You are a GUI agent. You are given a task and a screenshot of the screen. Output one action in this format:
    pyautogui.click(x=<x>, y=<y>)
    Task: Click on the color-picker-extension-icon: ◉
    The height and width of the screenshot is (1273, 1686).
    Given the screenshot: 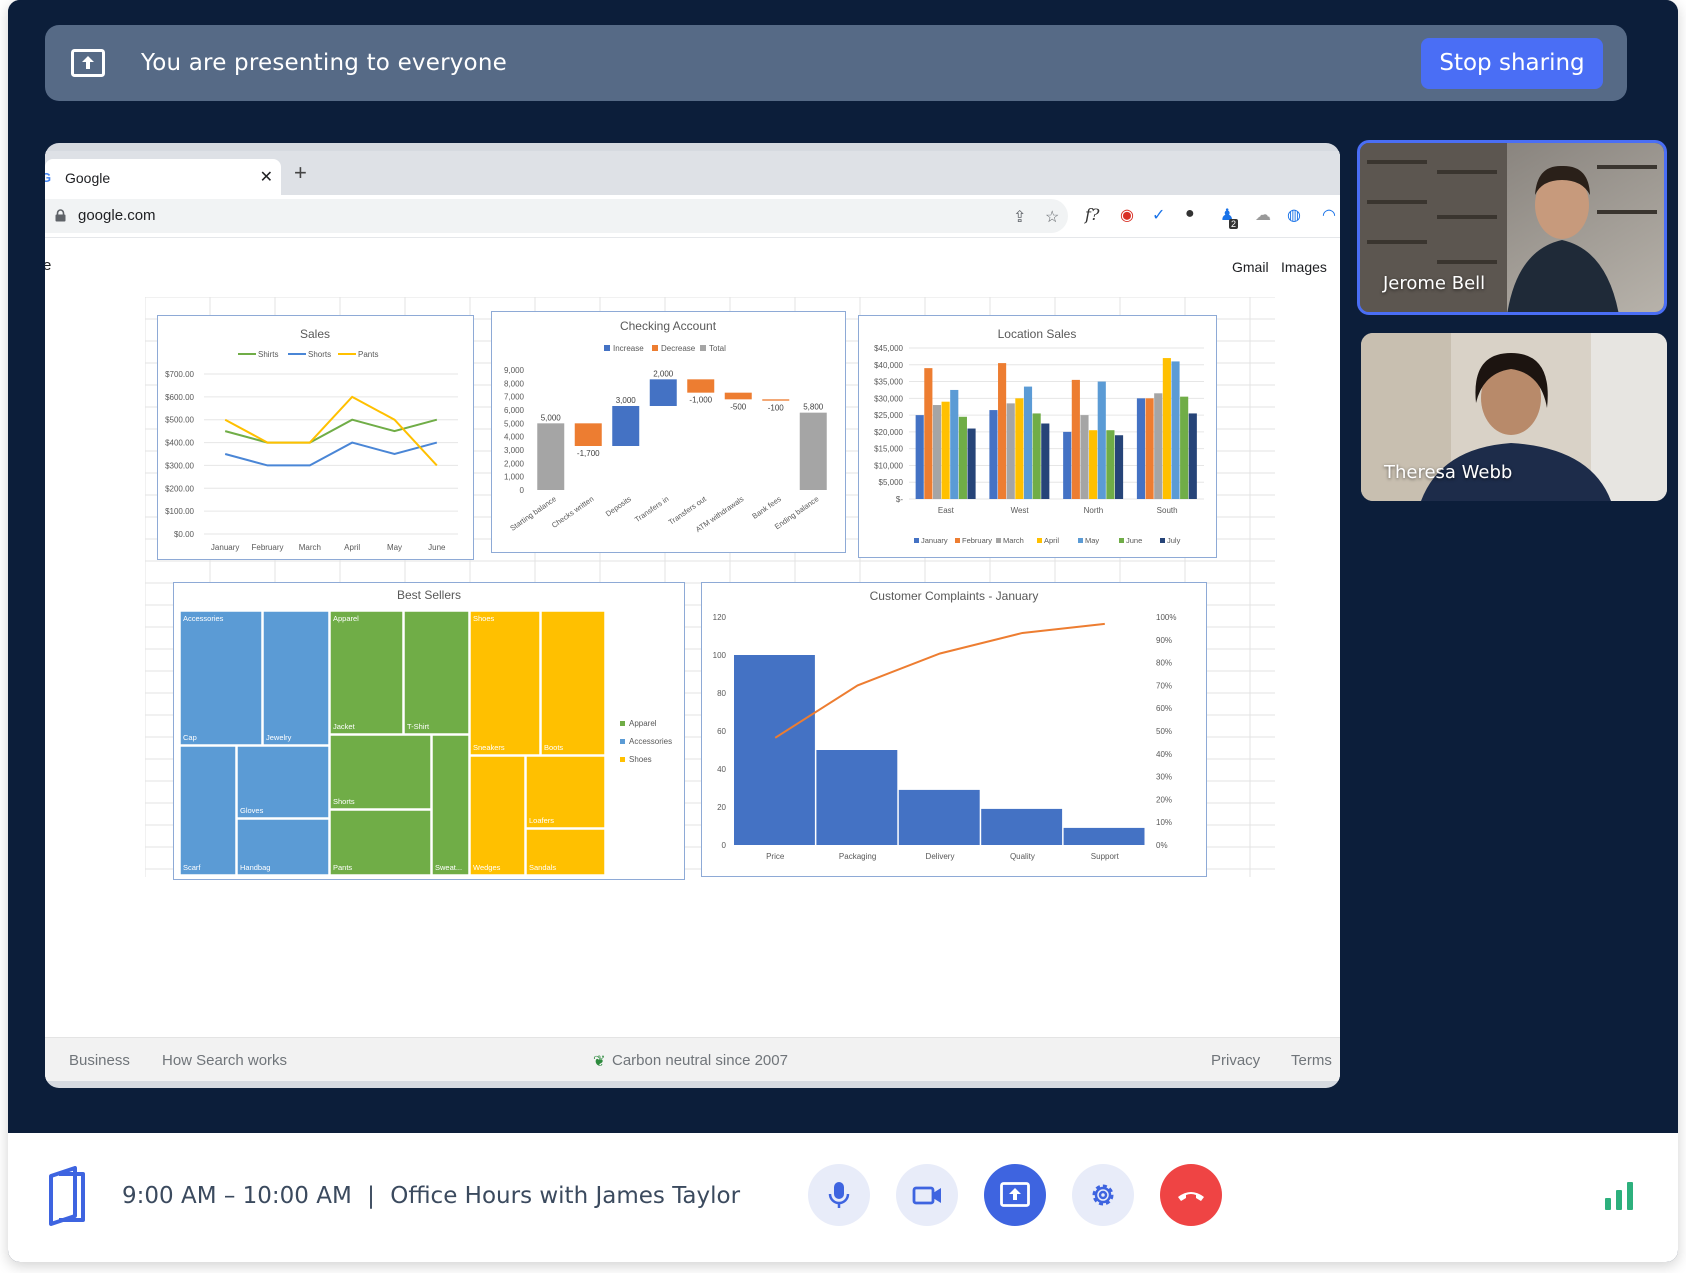 What is the action you would take?
    pyautogui.click(x=1127, y=215)
    